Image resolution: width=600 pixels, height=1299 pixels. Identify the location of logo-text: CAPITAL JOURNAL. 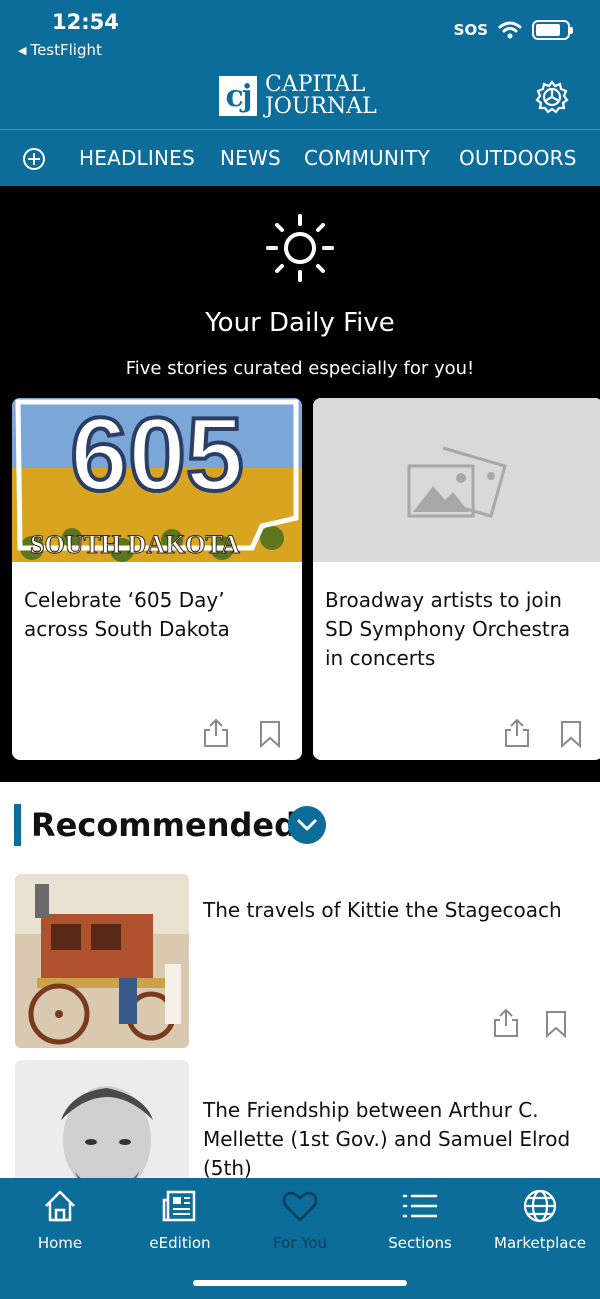
(321, 96).